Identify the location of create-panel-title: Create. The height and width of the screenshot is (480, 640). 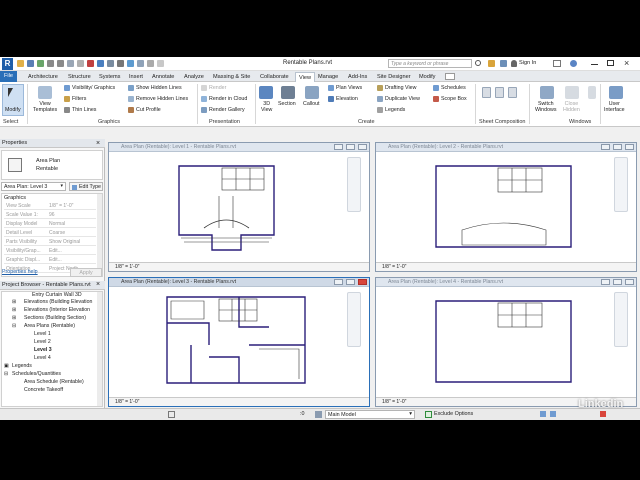
(366, 122).